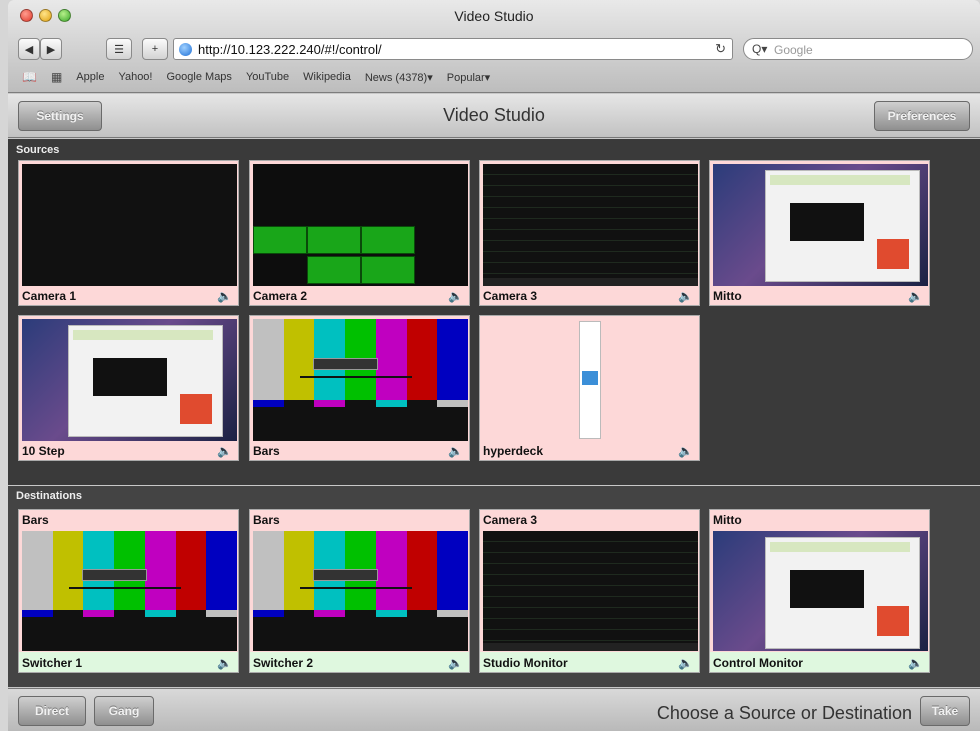  Describe the element at coordinates (280, 296) in the screenshot. I see `source-label: Camera 2` at that location.